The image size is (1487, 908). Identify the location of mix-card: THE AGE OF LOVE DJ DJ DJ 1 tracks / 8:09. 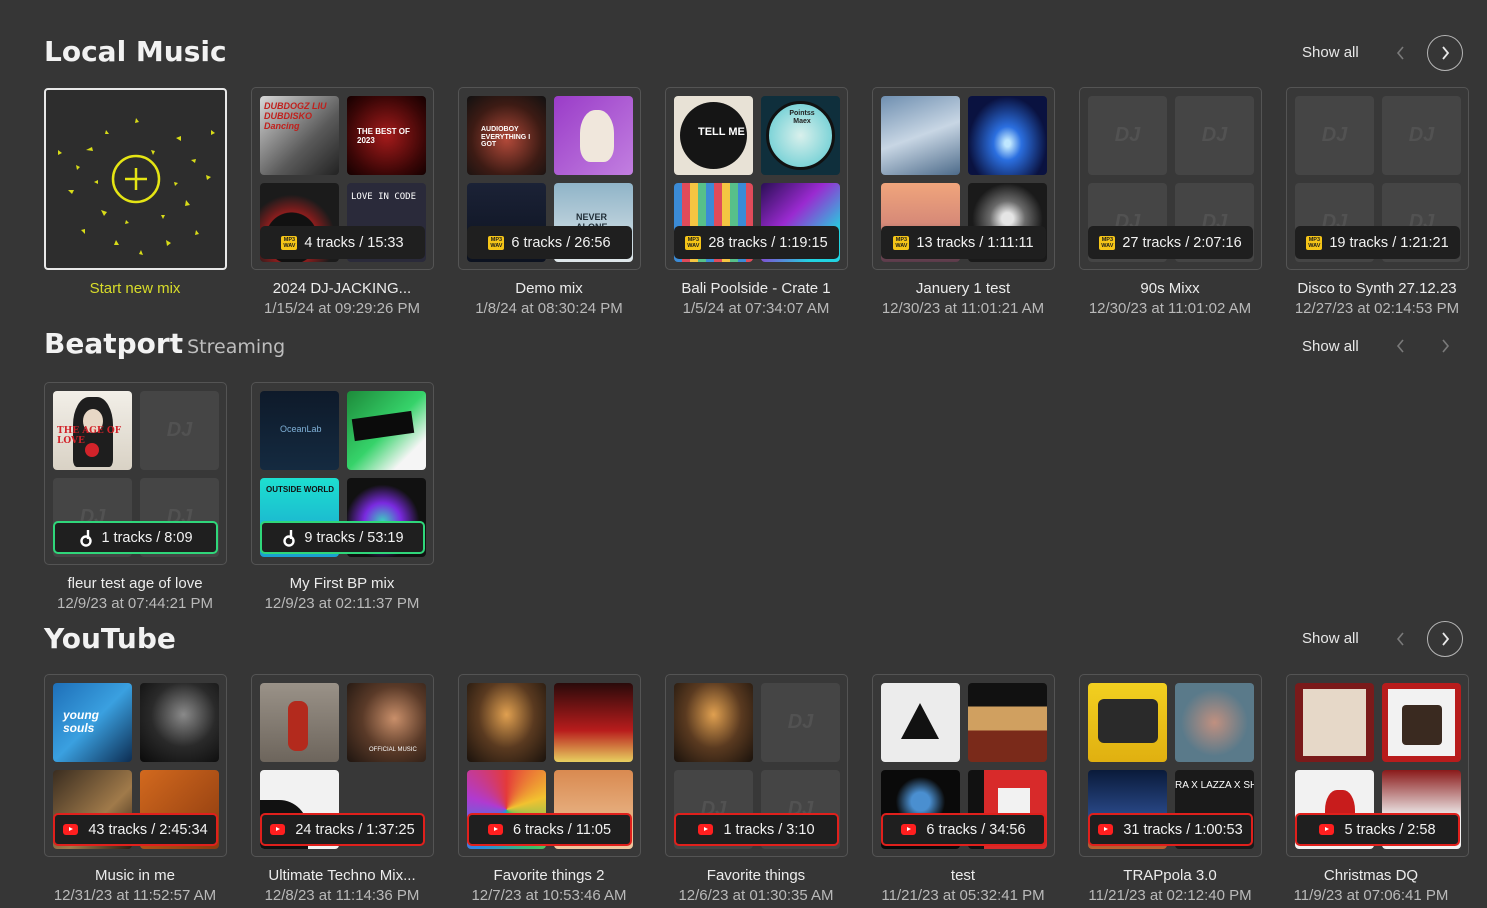
(135, 473).